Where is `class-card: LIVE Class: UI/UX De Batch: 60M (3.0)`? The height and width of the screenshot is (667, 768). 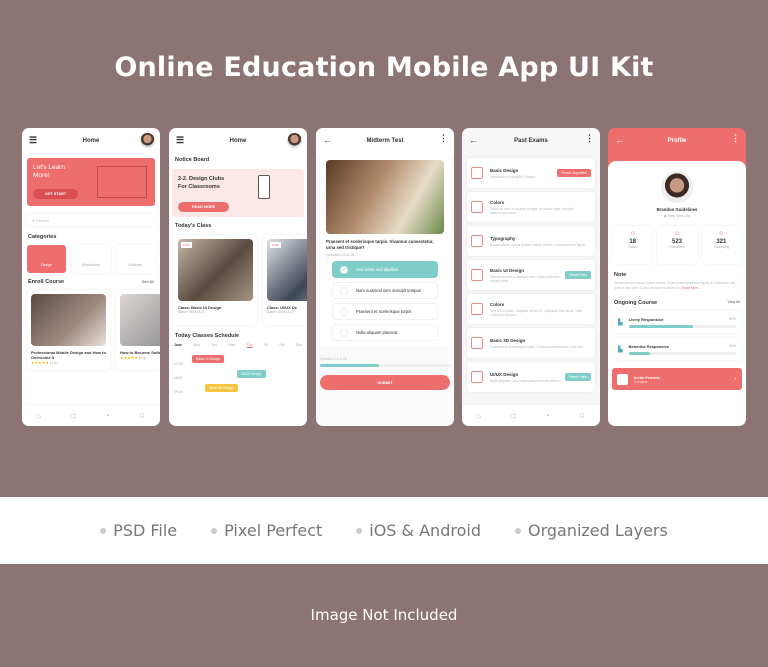 class-card: LIVE Class: UI/UX De Batch: 60M (3.0) is located at coordinates (285, 280).